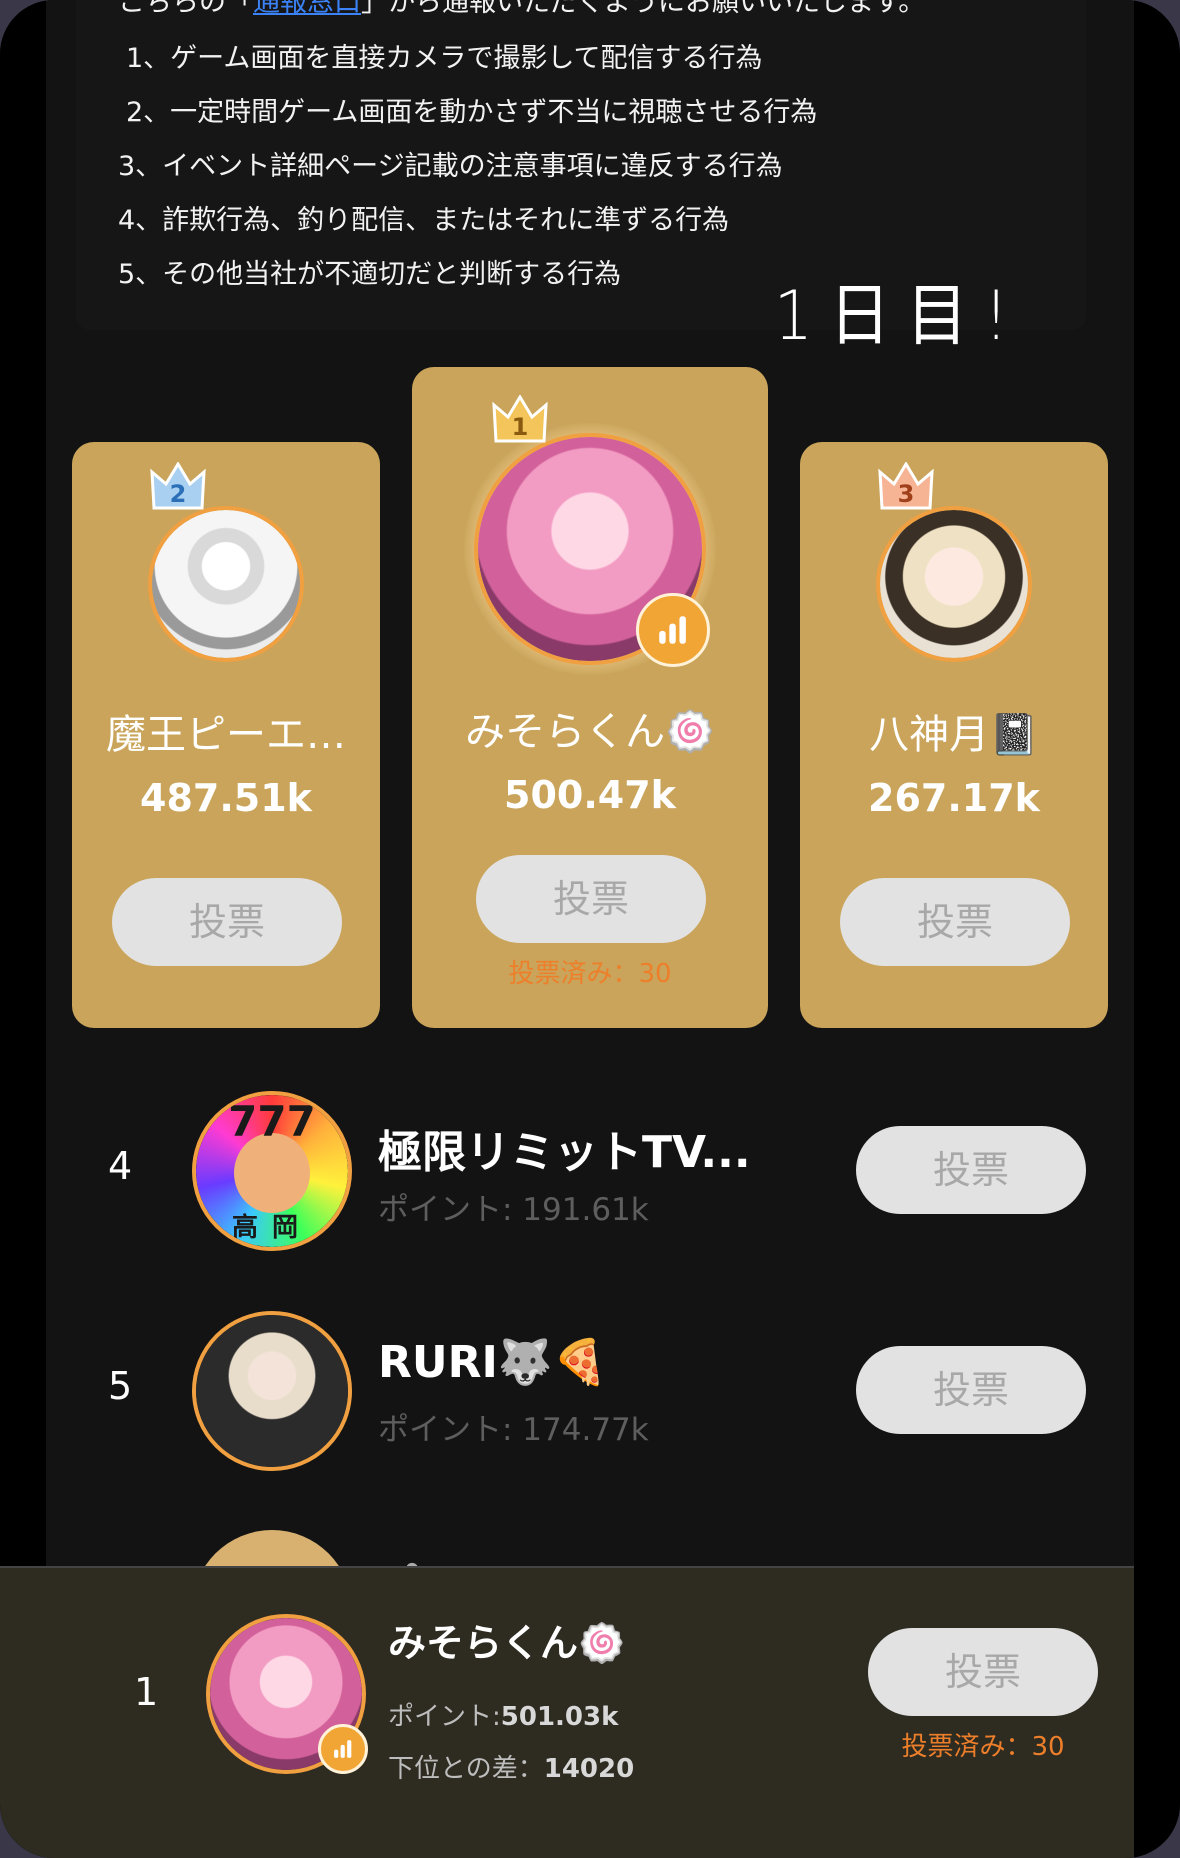  Describe the element at coordinates (493, 1362) in the screenshot. I see `list-name: RURI🐺🍕` at that location.